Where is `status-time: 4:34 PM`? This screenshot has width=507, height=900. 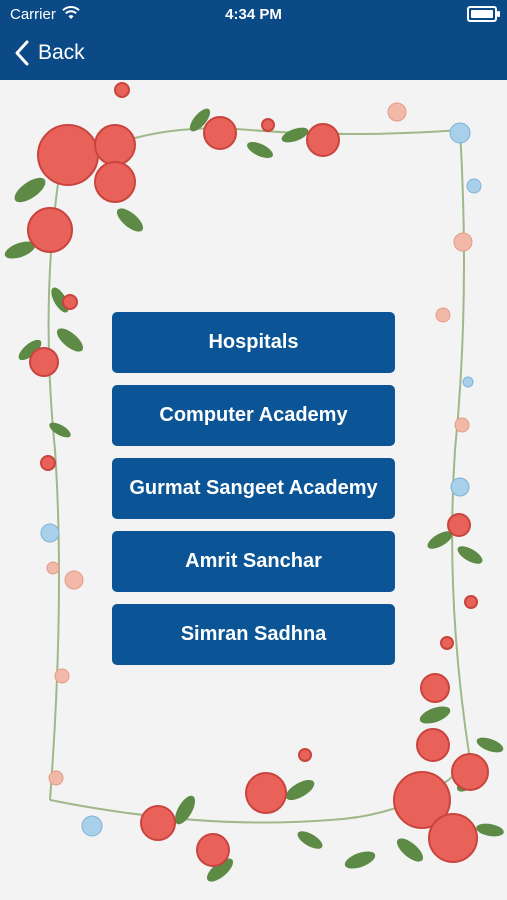
status-time: 4:34 PM is located at coordinates (253, 14).